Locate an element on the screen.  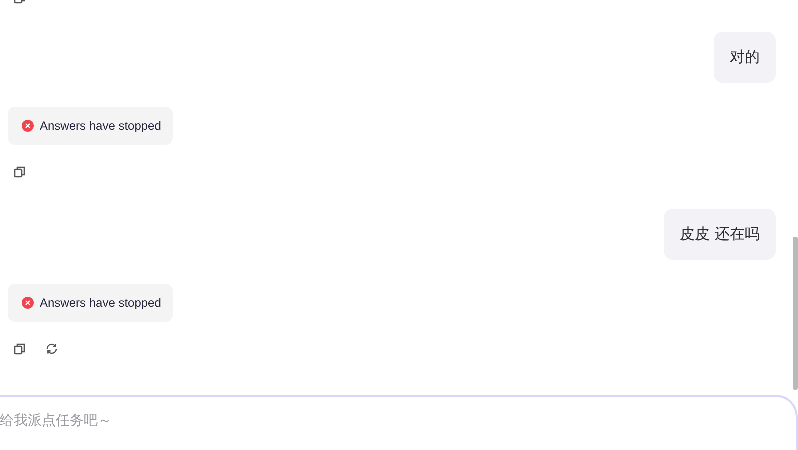
scrollbar is located at coordinates (795, 313).